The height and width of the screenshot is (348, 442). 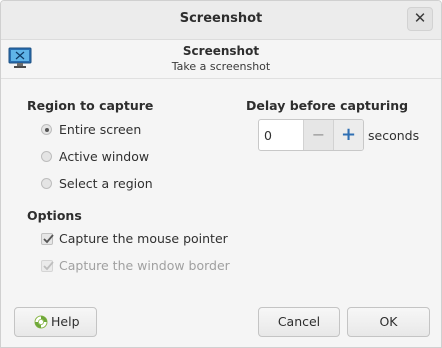 What do you see at coordinates (54, 215) in the screenshot?
I see `options-section-title: Options` at bounding box center [54, 215].